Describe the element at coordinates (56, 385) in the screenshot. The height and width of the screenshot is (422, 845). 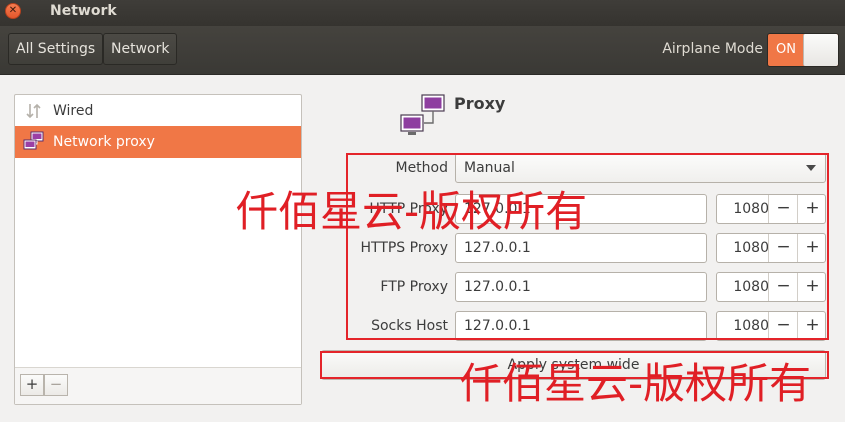
I see `remove-connection-button: −` at that location.